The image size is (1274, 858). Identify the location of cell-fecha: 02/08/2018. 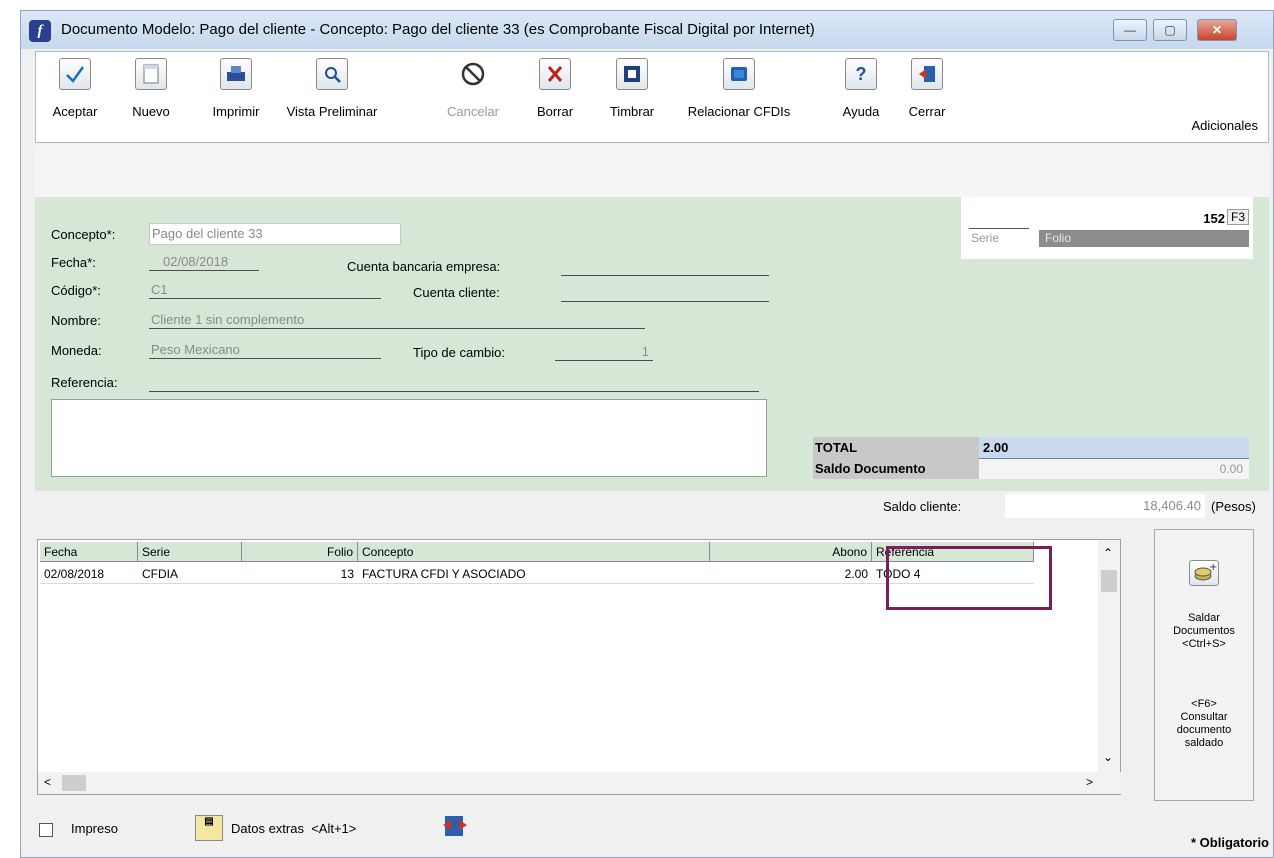
(89, 574).